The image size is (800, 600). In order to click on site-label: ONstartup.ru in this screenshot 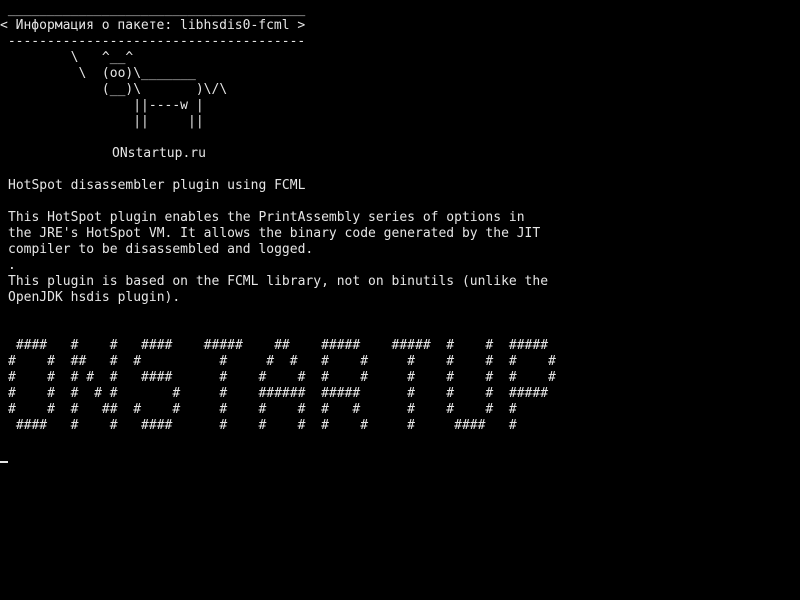, I will do `click(159, 153)`.